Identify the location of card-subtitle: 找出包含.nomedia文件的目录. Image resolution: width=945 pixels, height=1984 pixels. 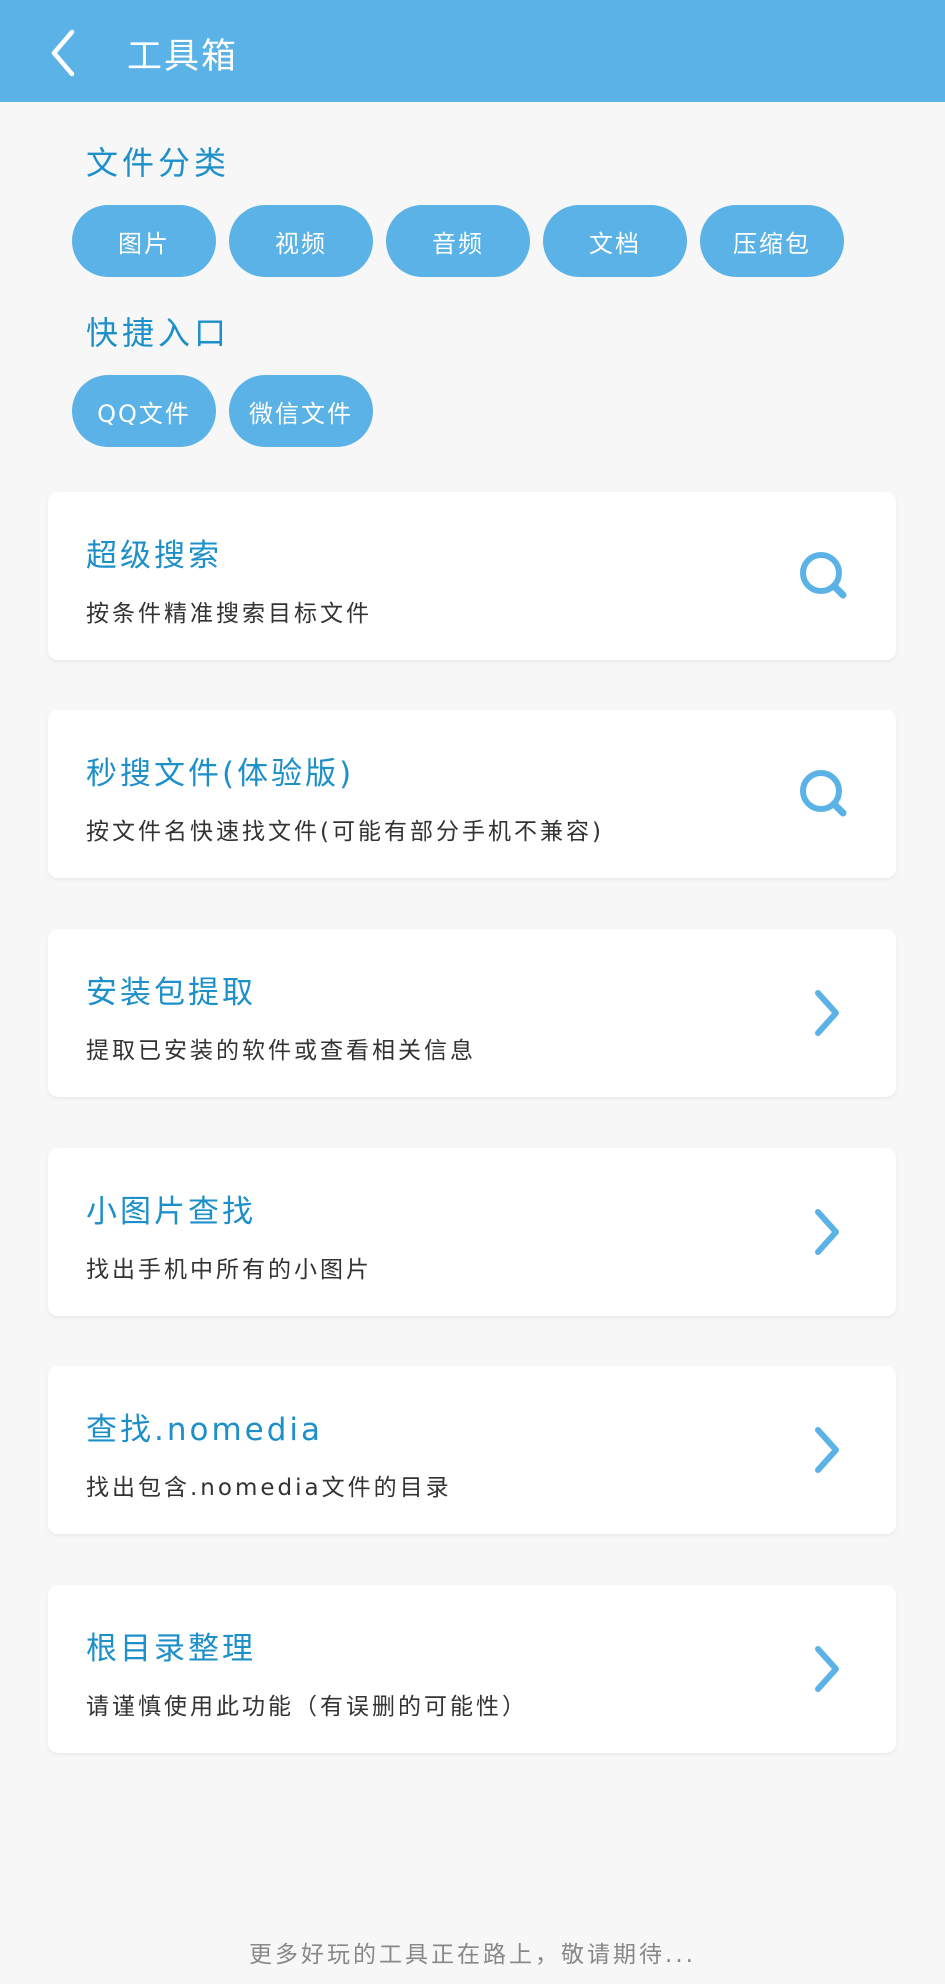
(269, 1488).